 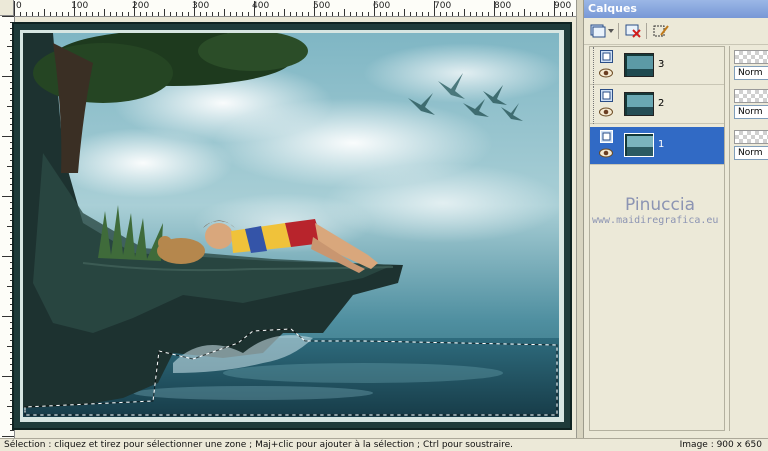 What do you see at coordinates (611, 31) in the screenshot?
I see `new-layer-dropdown` at bounding box center [611, 31].